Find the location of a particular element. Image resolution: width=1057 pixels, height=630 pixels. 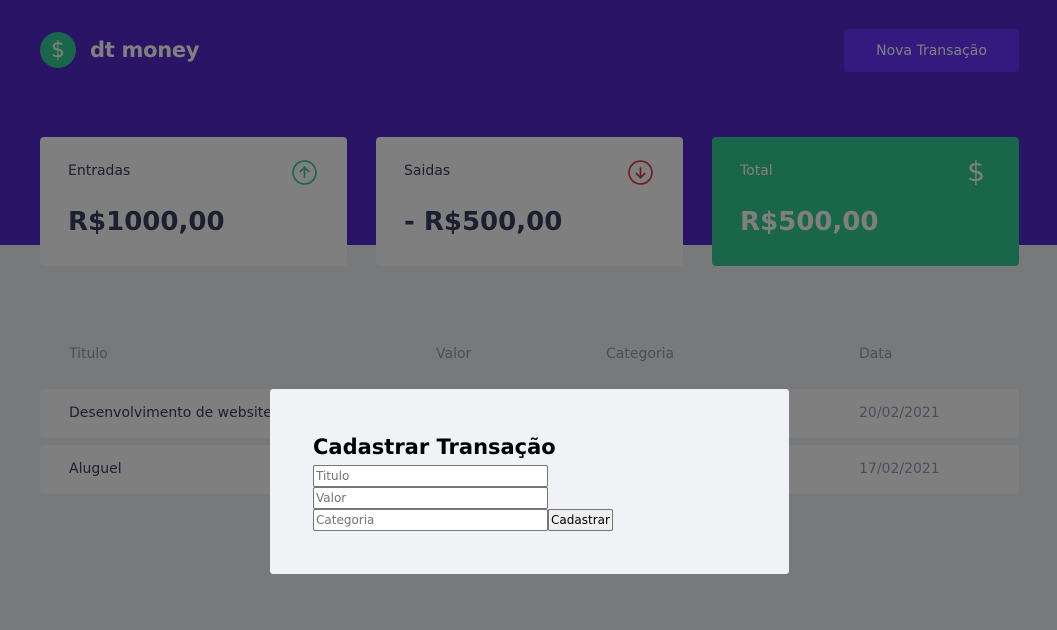

modal-title: Cadastrar Transação is located at coordinates (434, 447).